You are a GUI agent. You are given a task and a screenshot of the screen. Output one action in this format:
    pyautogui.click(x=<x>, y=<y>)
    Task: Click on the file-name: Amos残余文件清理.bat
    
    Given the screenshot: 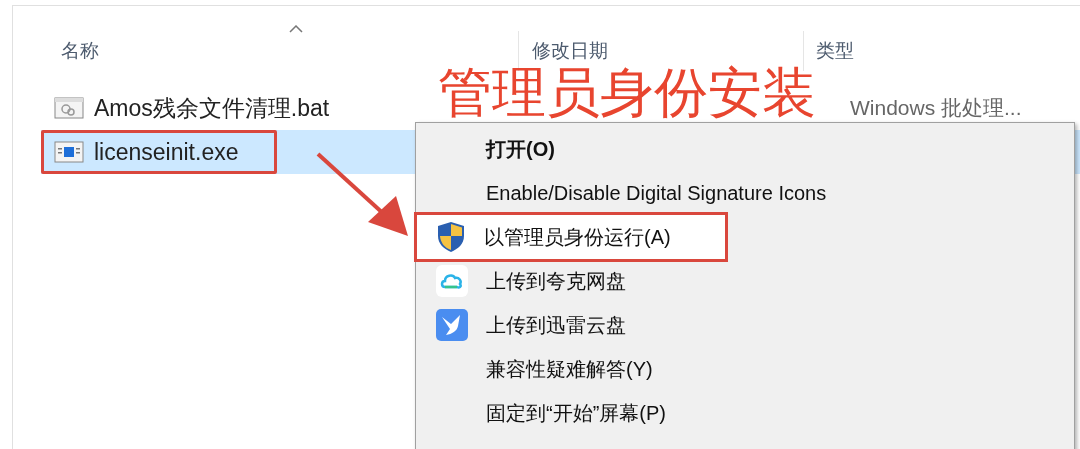 What is the action you would take?
    pyautogui.click(x=212, y=108)
    